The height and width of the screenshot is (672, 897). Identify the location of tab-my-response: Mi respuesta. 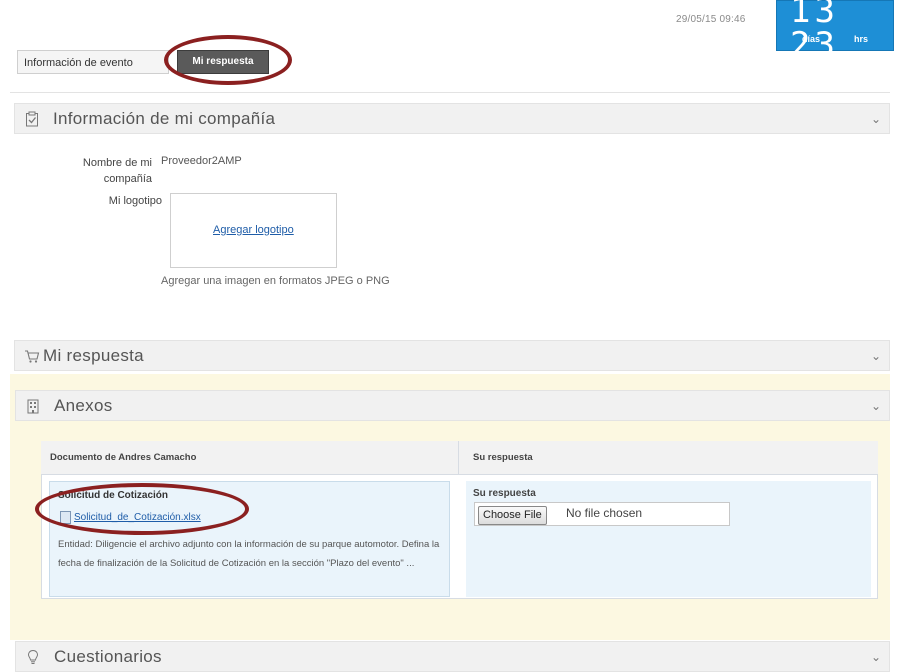
(223, 62).